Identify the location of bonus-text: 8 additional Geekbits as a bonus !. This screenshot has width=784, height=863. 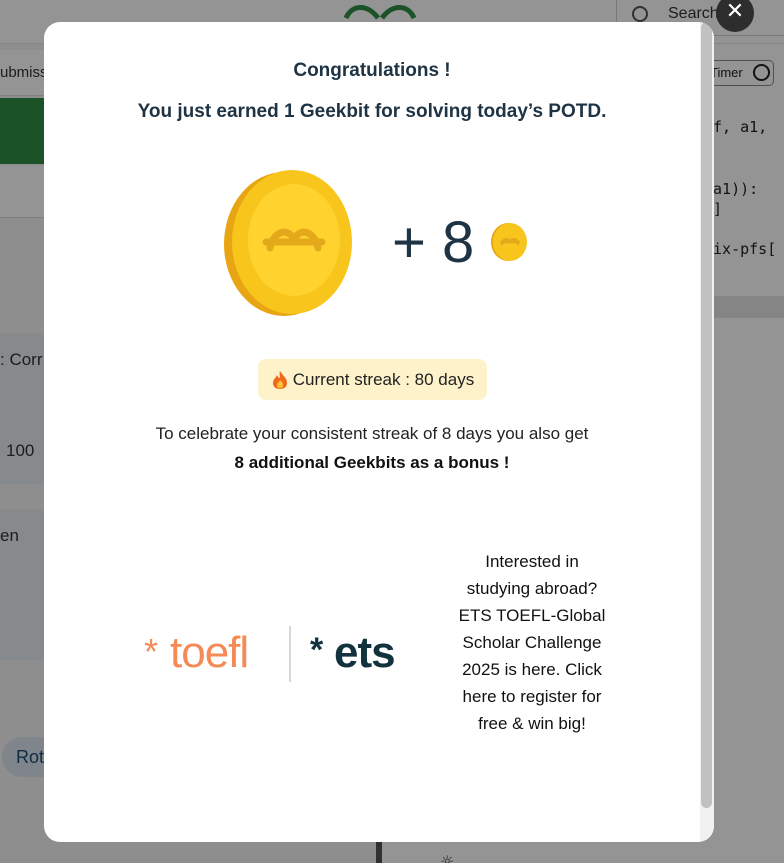
(372, 462).